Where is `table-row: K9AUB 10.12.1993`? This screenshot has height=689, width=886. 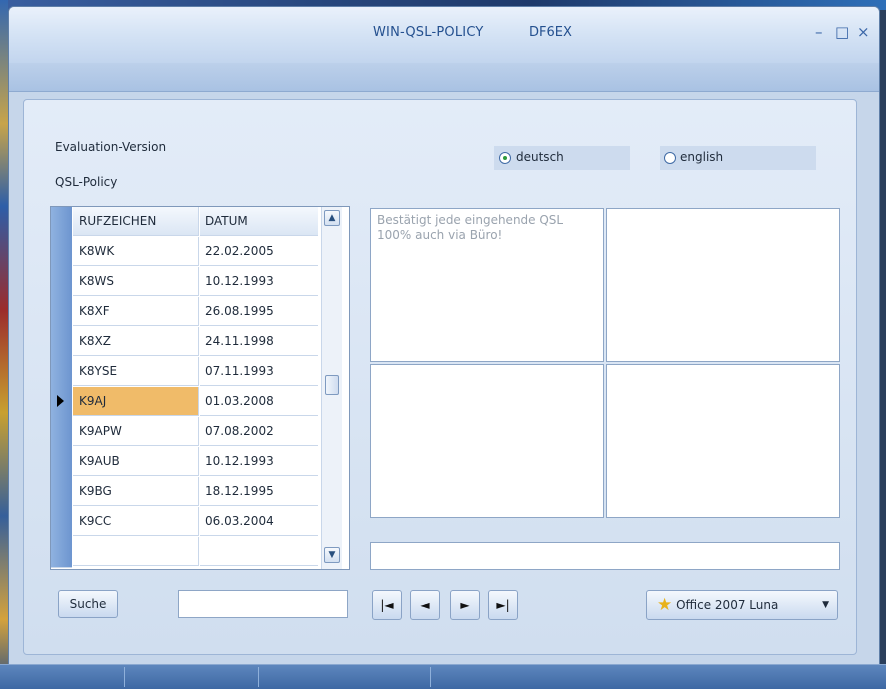
table-row: K9AUB 10.12.1993 is located at coordinates (190, 462).